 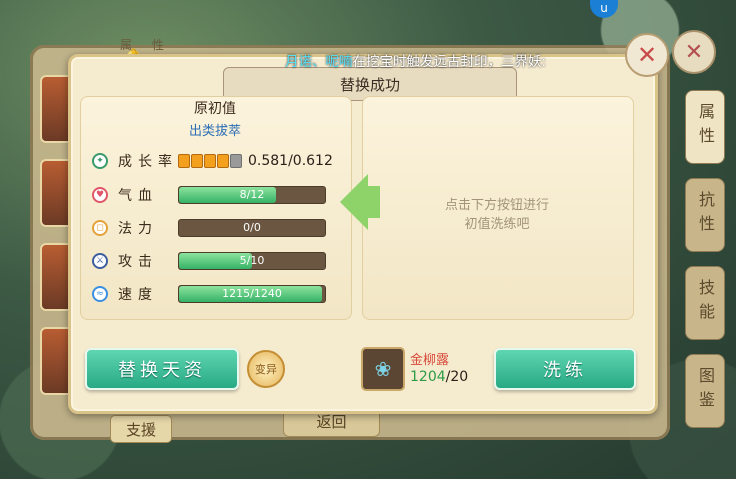 What do you see at coordinates (290, 161) in the screenshot?
I see `growth-value: 0.581/0.612` at bounding box center [290, 161].